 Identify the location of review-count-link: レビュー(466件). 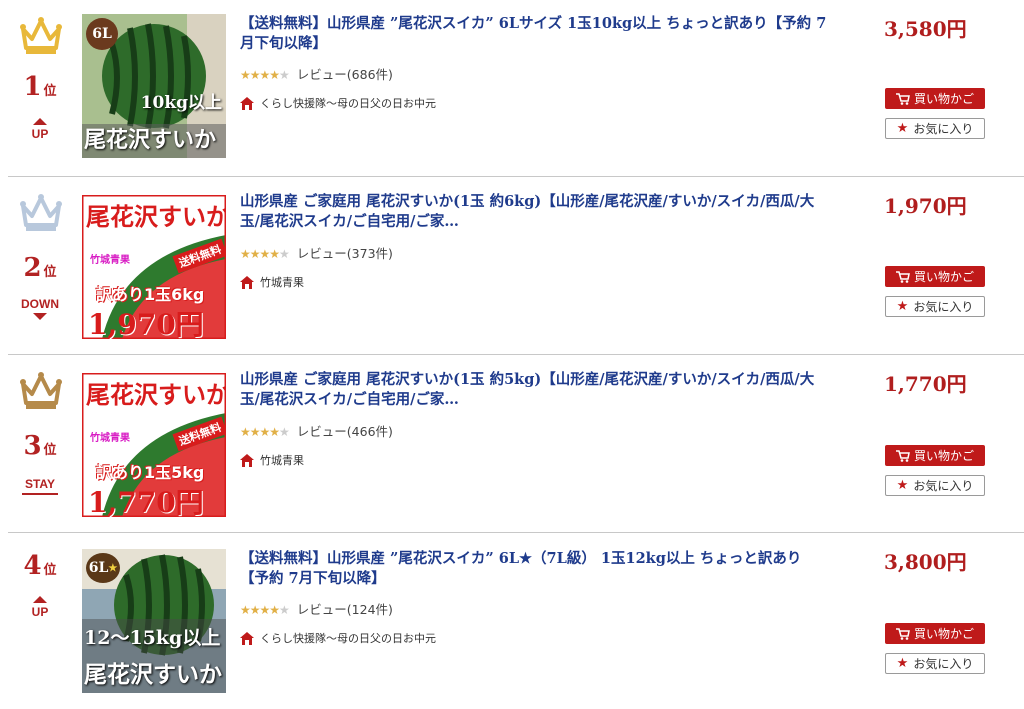
(345, 431).